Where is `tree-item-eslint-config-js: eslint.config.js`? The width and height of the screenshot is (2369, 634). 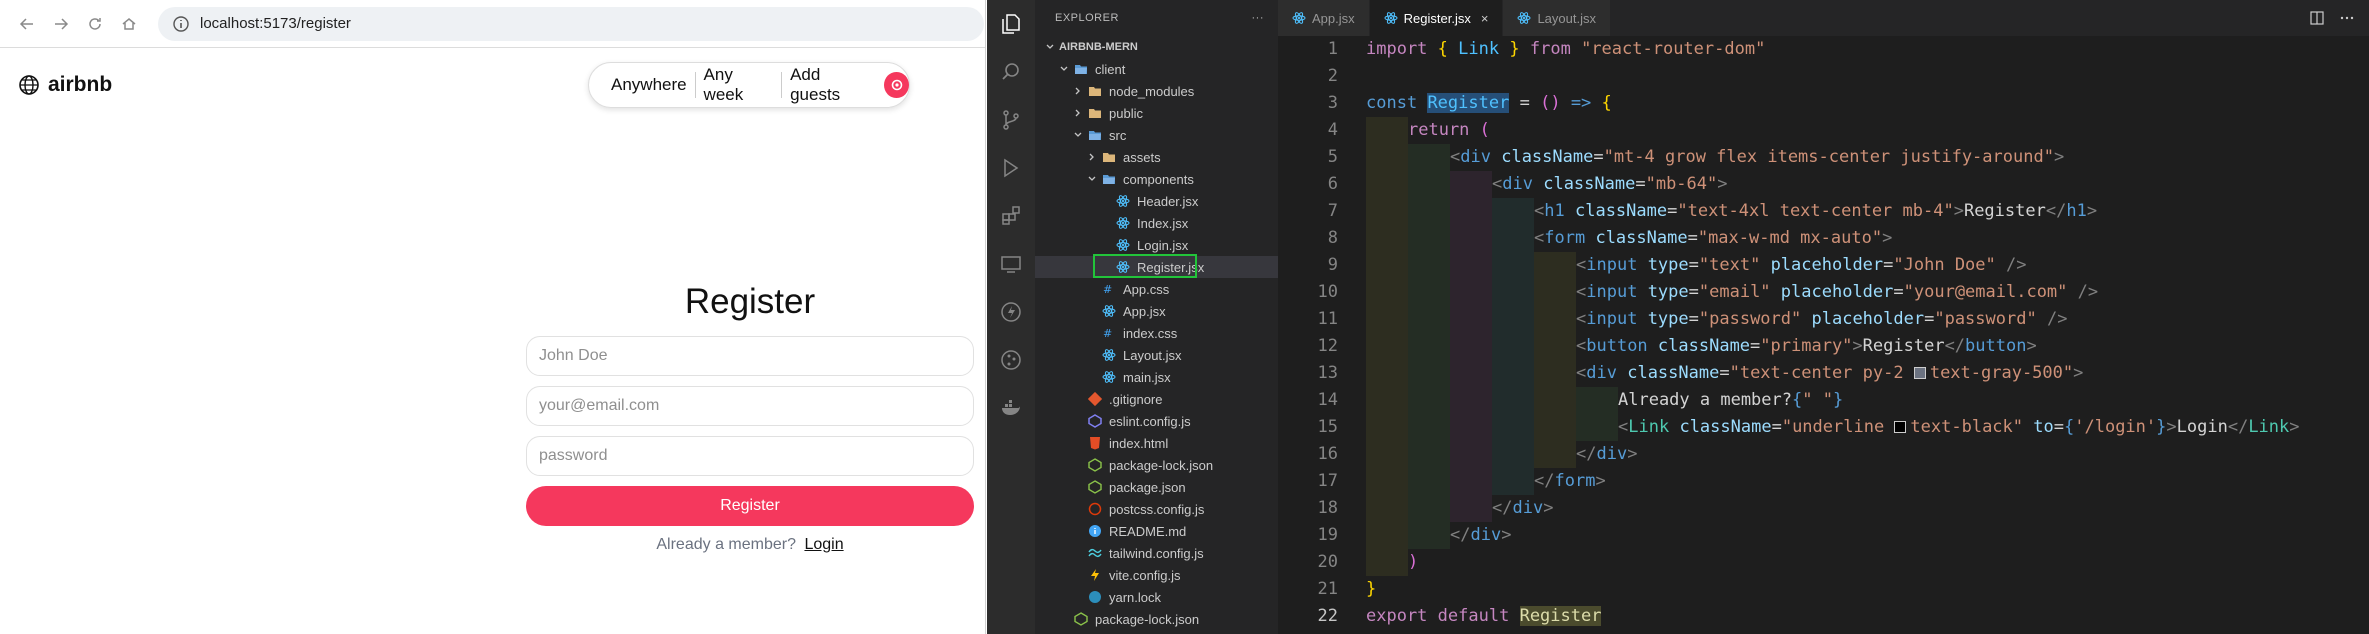
tree-item-eslint-config-js: eslint.config.js is located at coordinates (1156, 421).